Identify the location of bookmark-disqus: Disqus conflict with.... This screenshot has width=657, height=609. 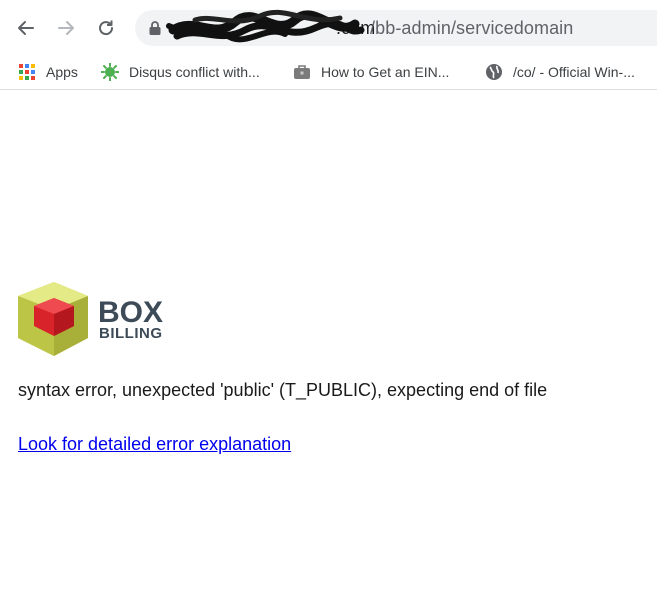
(180, 72).